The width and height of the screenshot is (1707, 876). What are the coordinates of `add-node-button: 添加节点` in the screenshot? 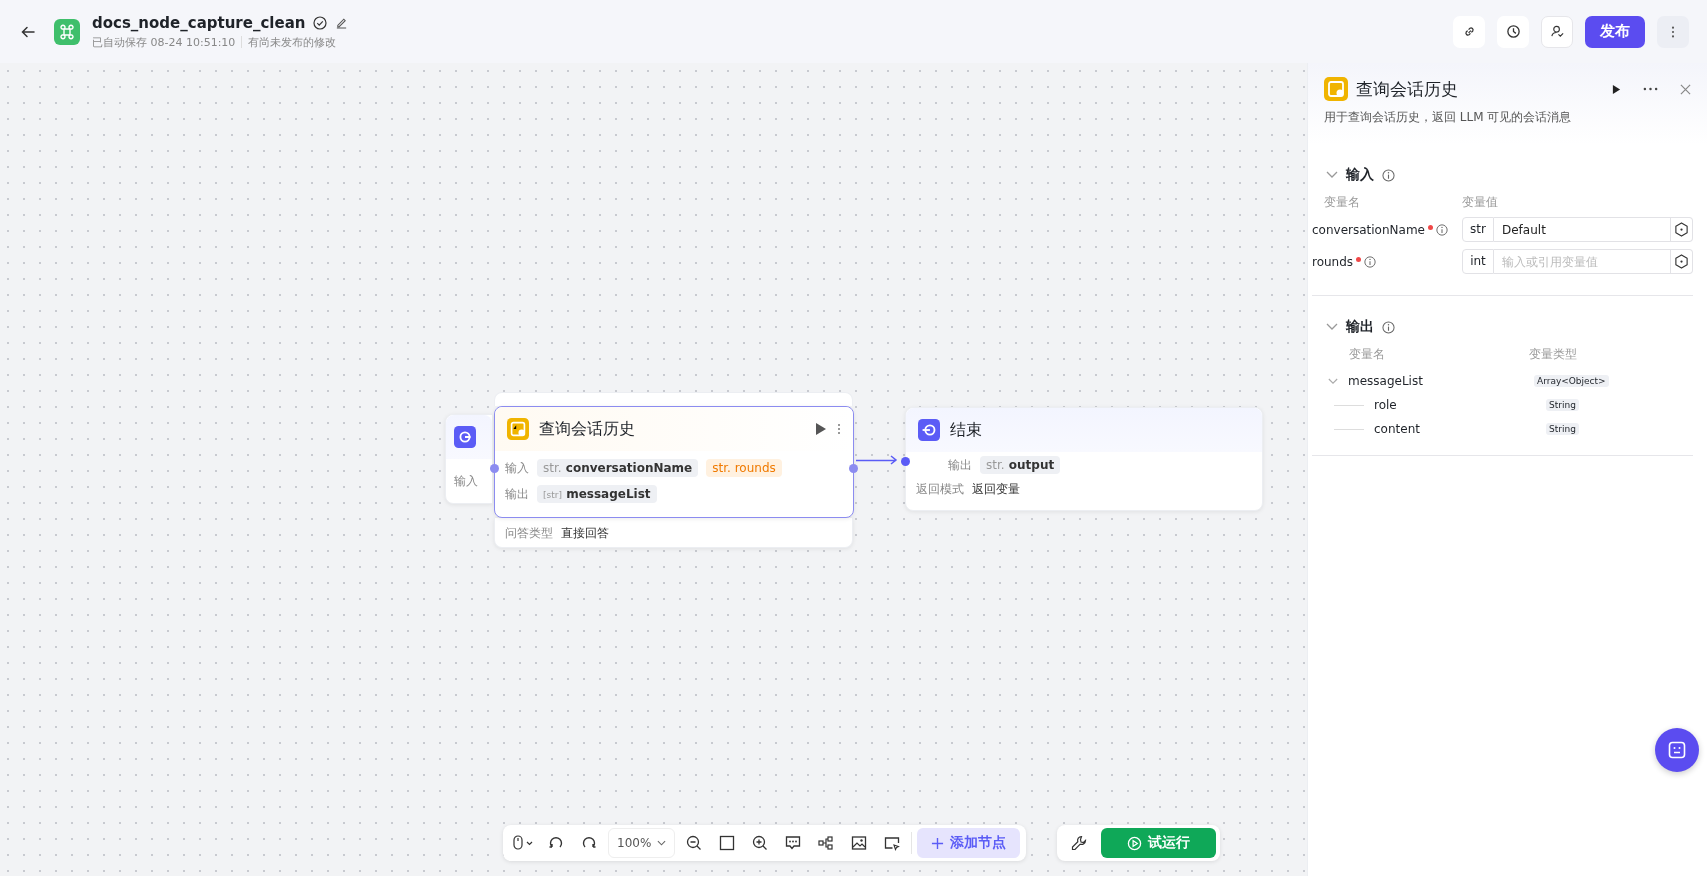 It's located at (969, 843).